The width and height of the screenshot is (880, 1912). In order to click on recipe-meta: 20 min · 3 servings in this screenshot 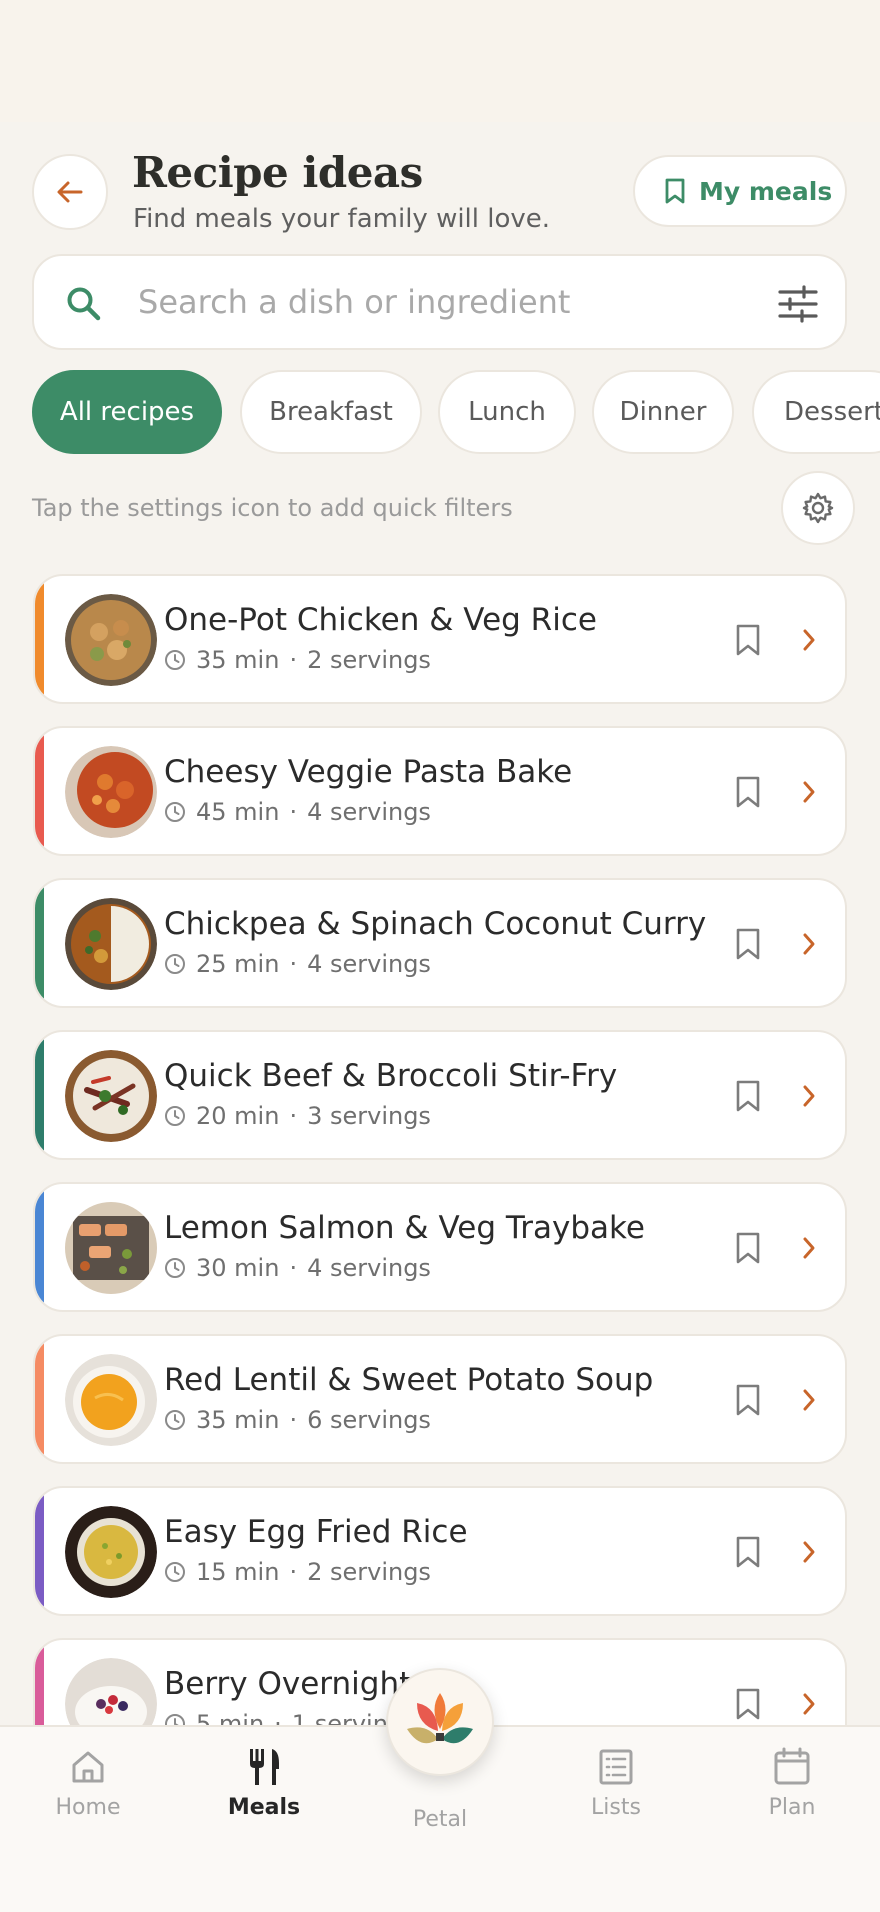, I will do `click(297, 1116)`.